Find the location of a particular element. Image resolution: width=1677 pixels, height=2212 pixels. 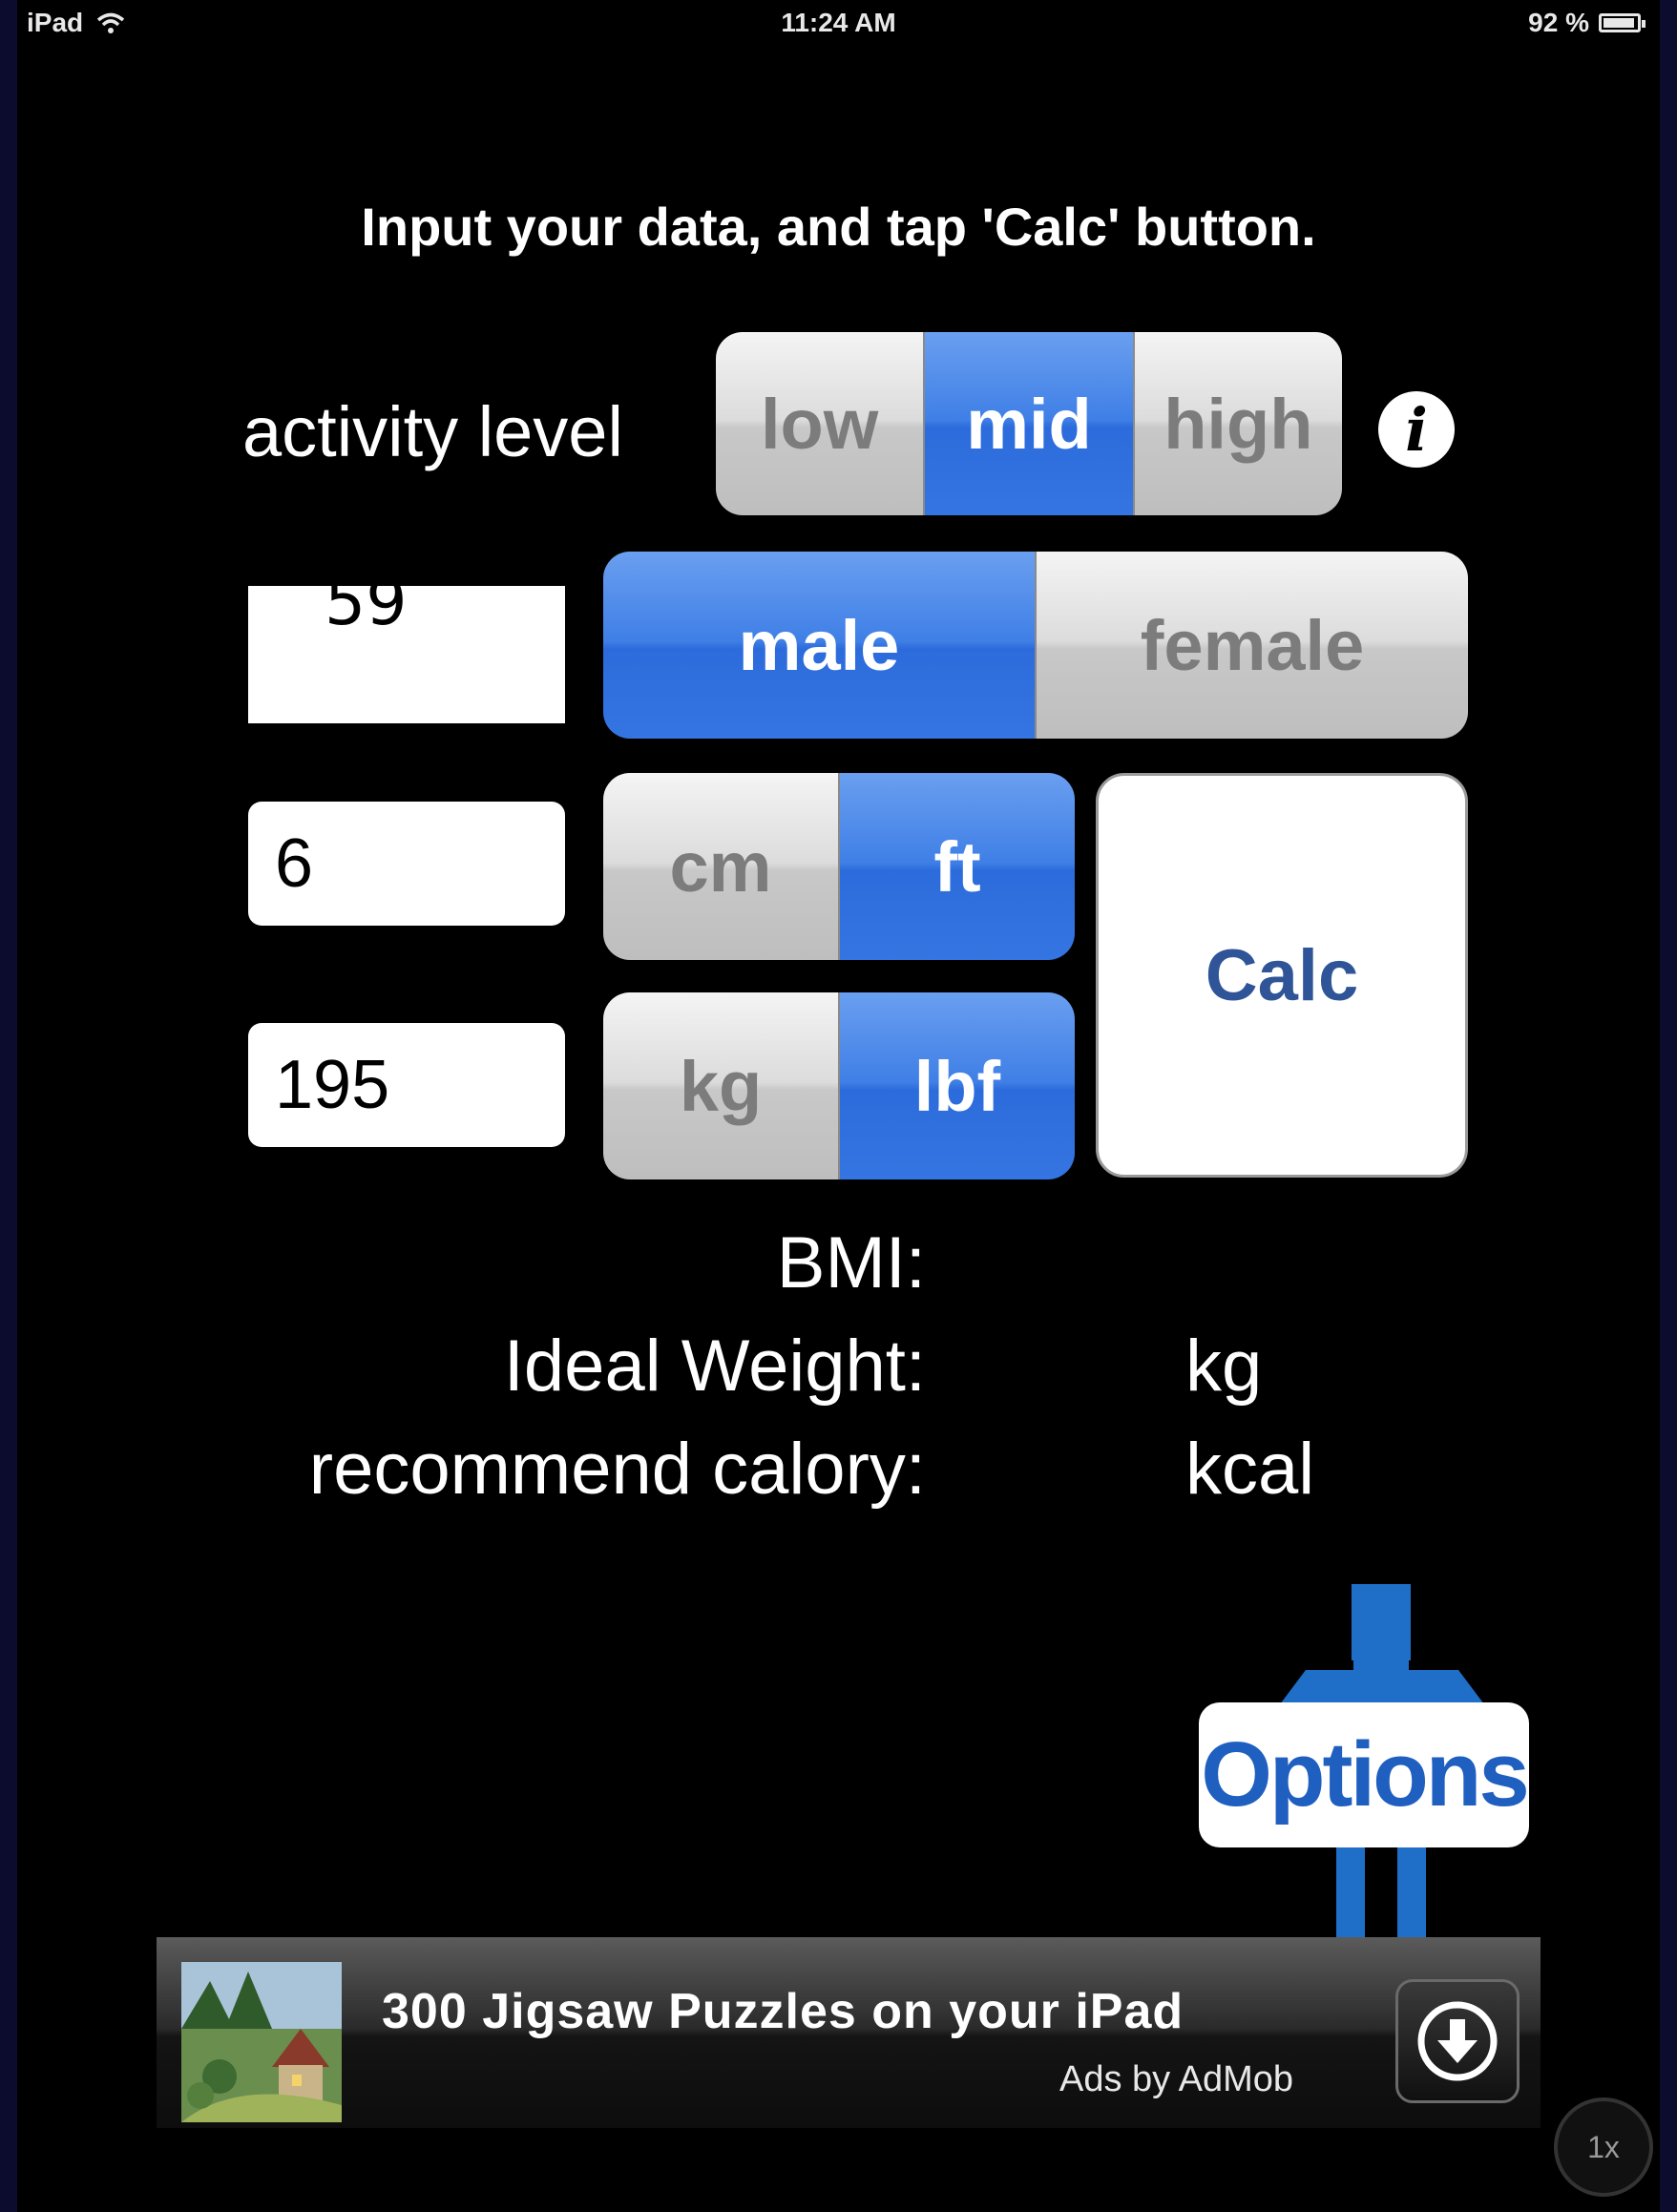

age-value: 59 is located at coordinates (366, 602).